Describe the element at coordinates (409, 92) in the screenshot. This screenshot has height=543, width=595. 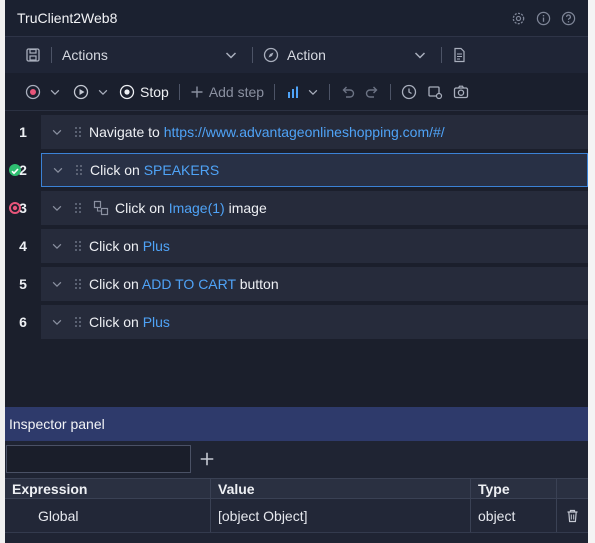
I see `clock-icon` at that location.